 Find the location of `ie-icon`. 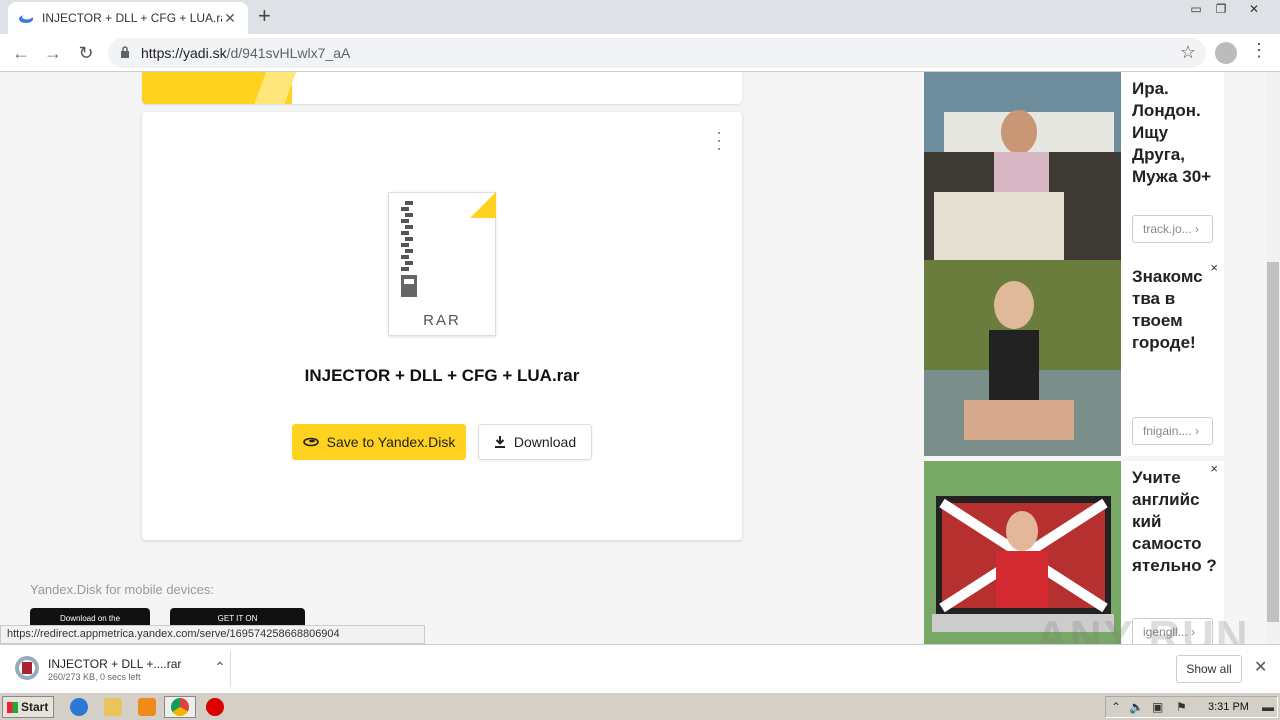

ie-icon is located at coordinates (79, 707).